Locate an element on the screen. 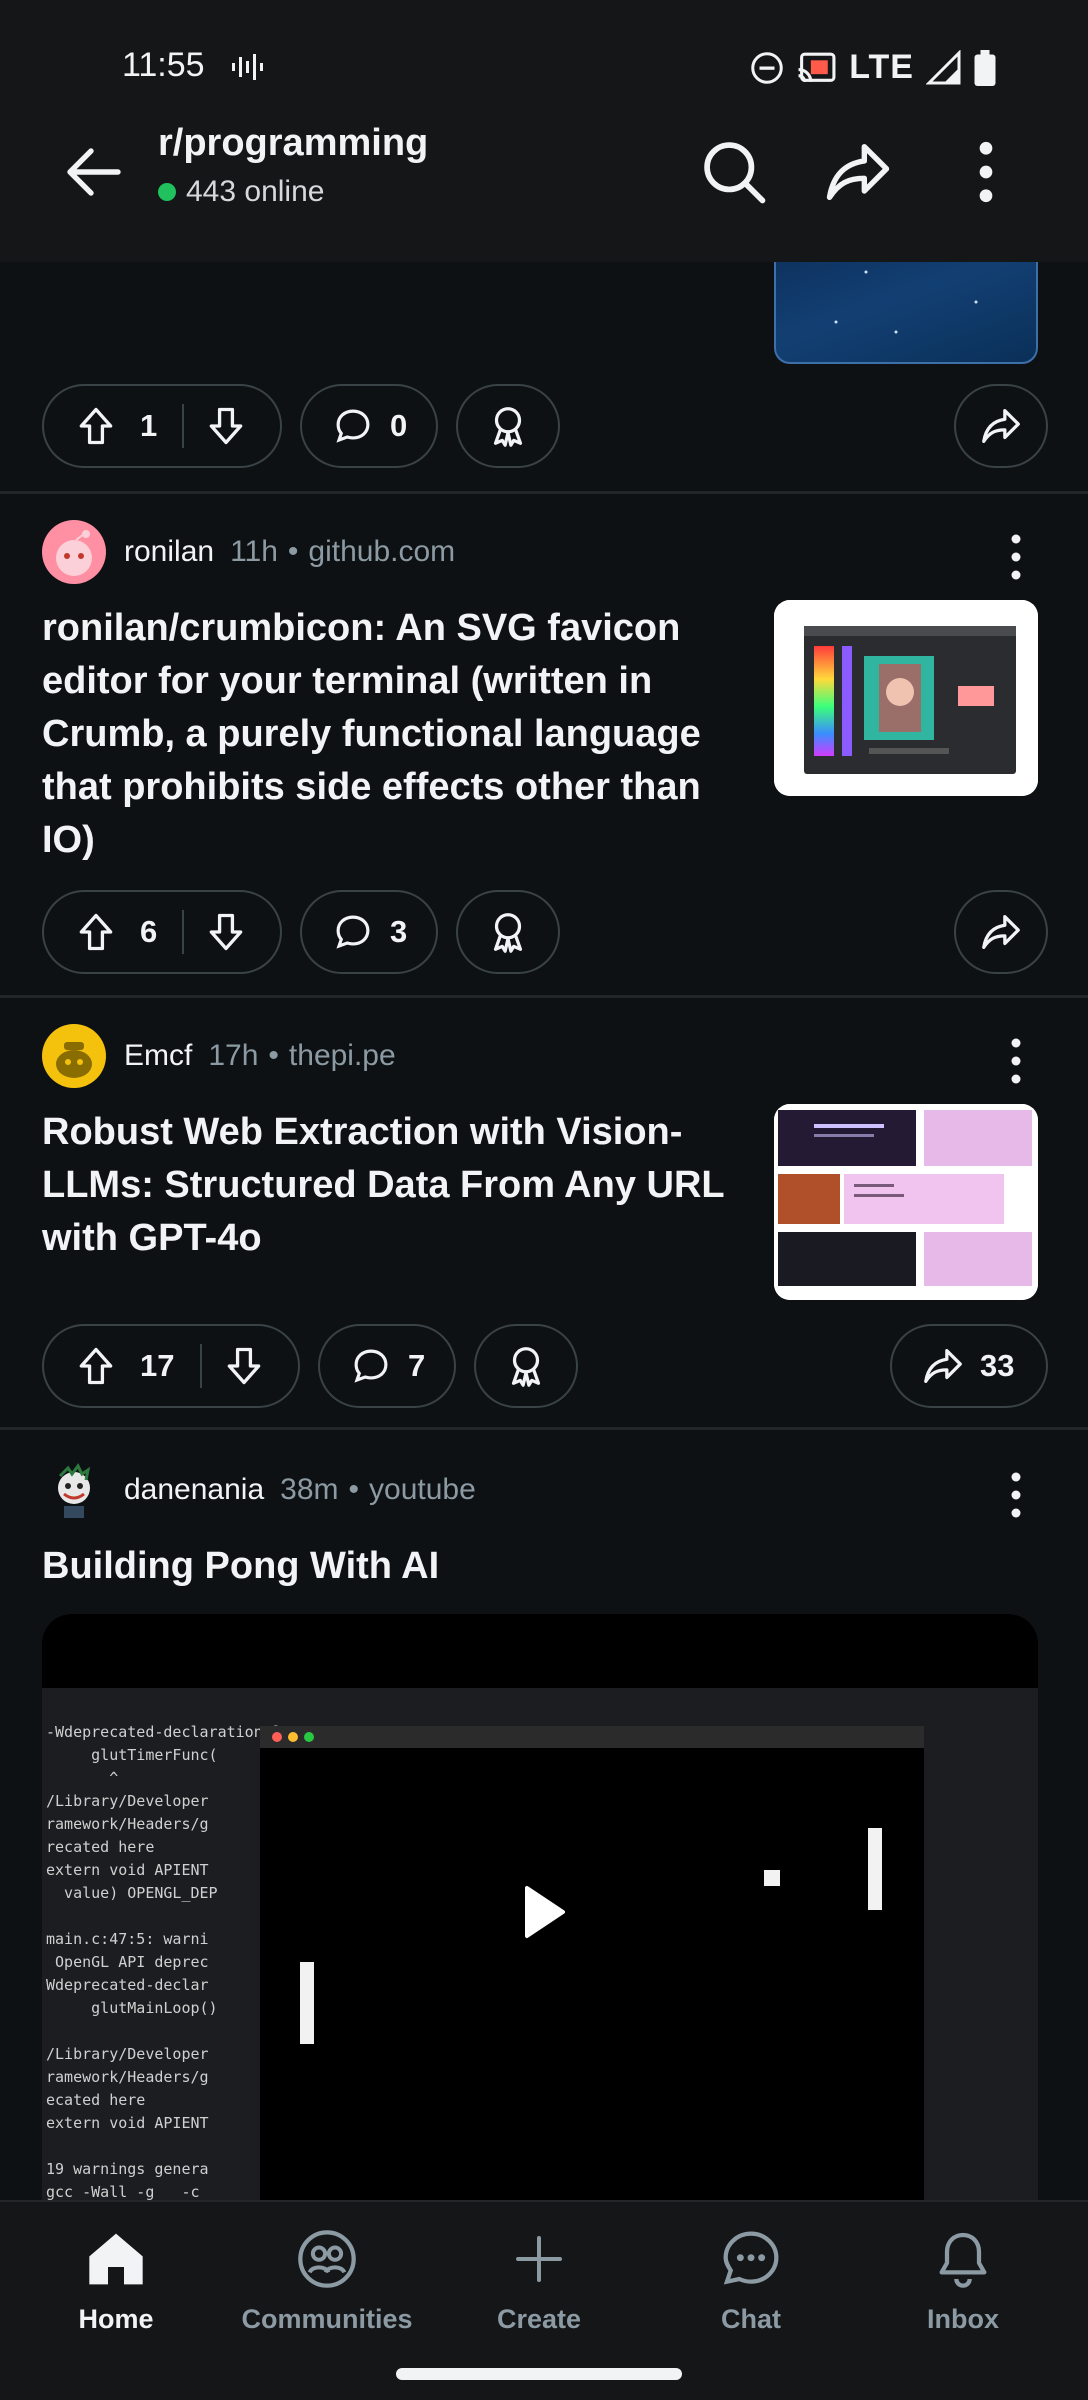  comments-button: 0 is located at coordinates (369, 426).